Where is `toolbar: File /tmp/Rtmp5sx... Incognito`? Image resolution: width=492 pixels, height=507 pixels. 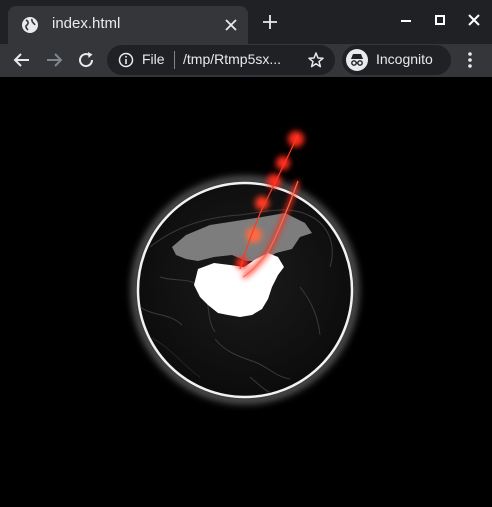 toolbar: File /tmp/Rtmp5sx... Incognito is located at coordinates (246, 60).